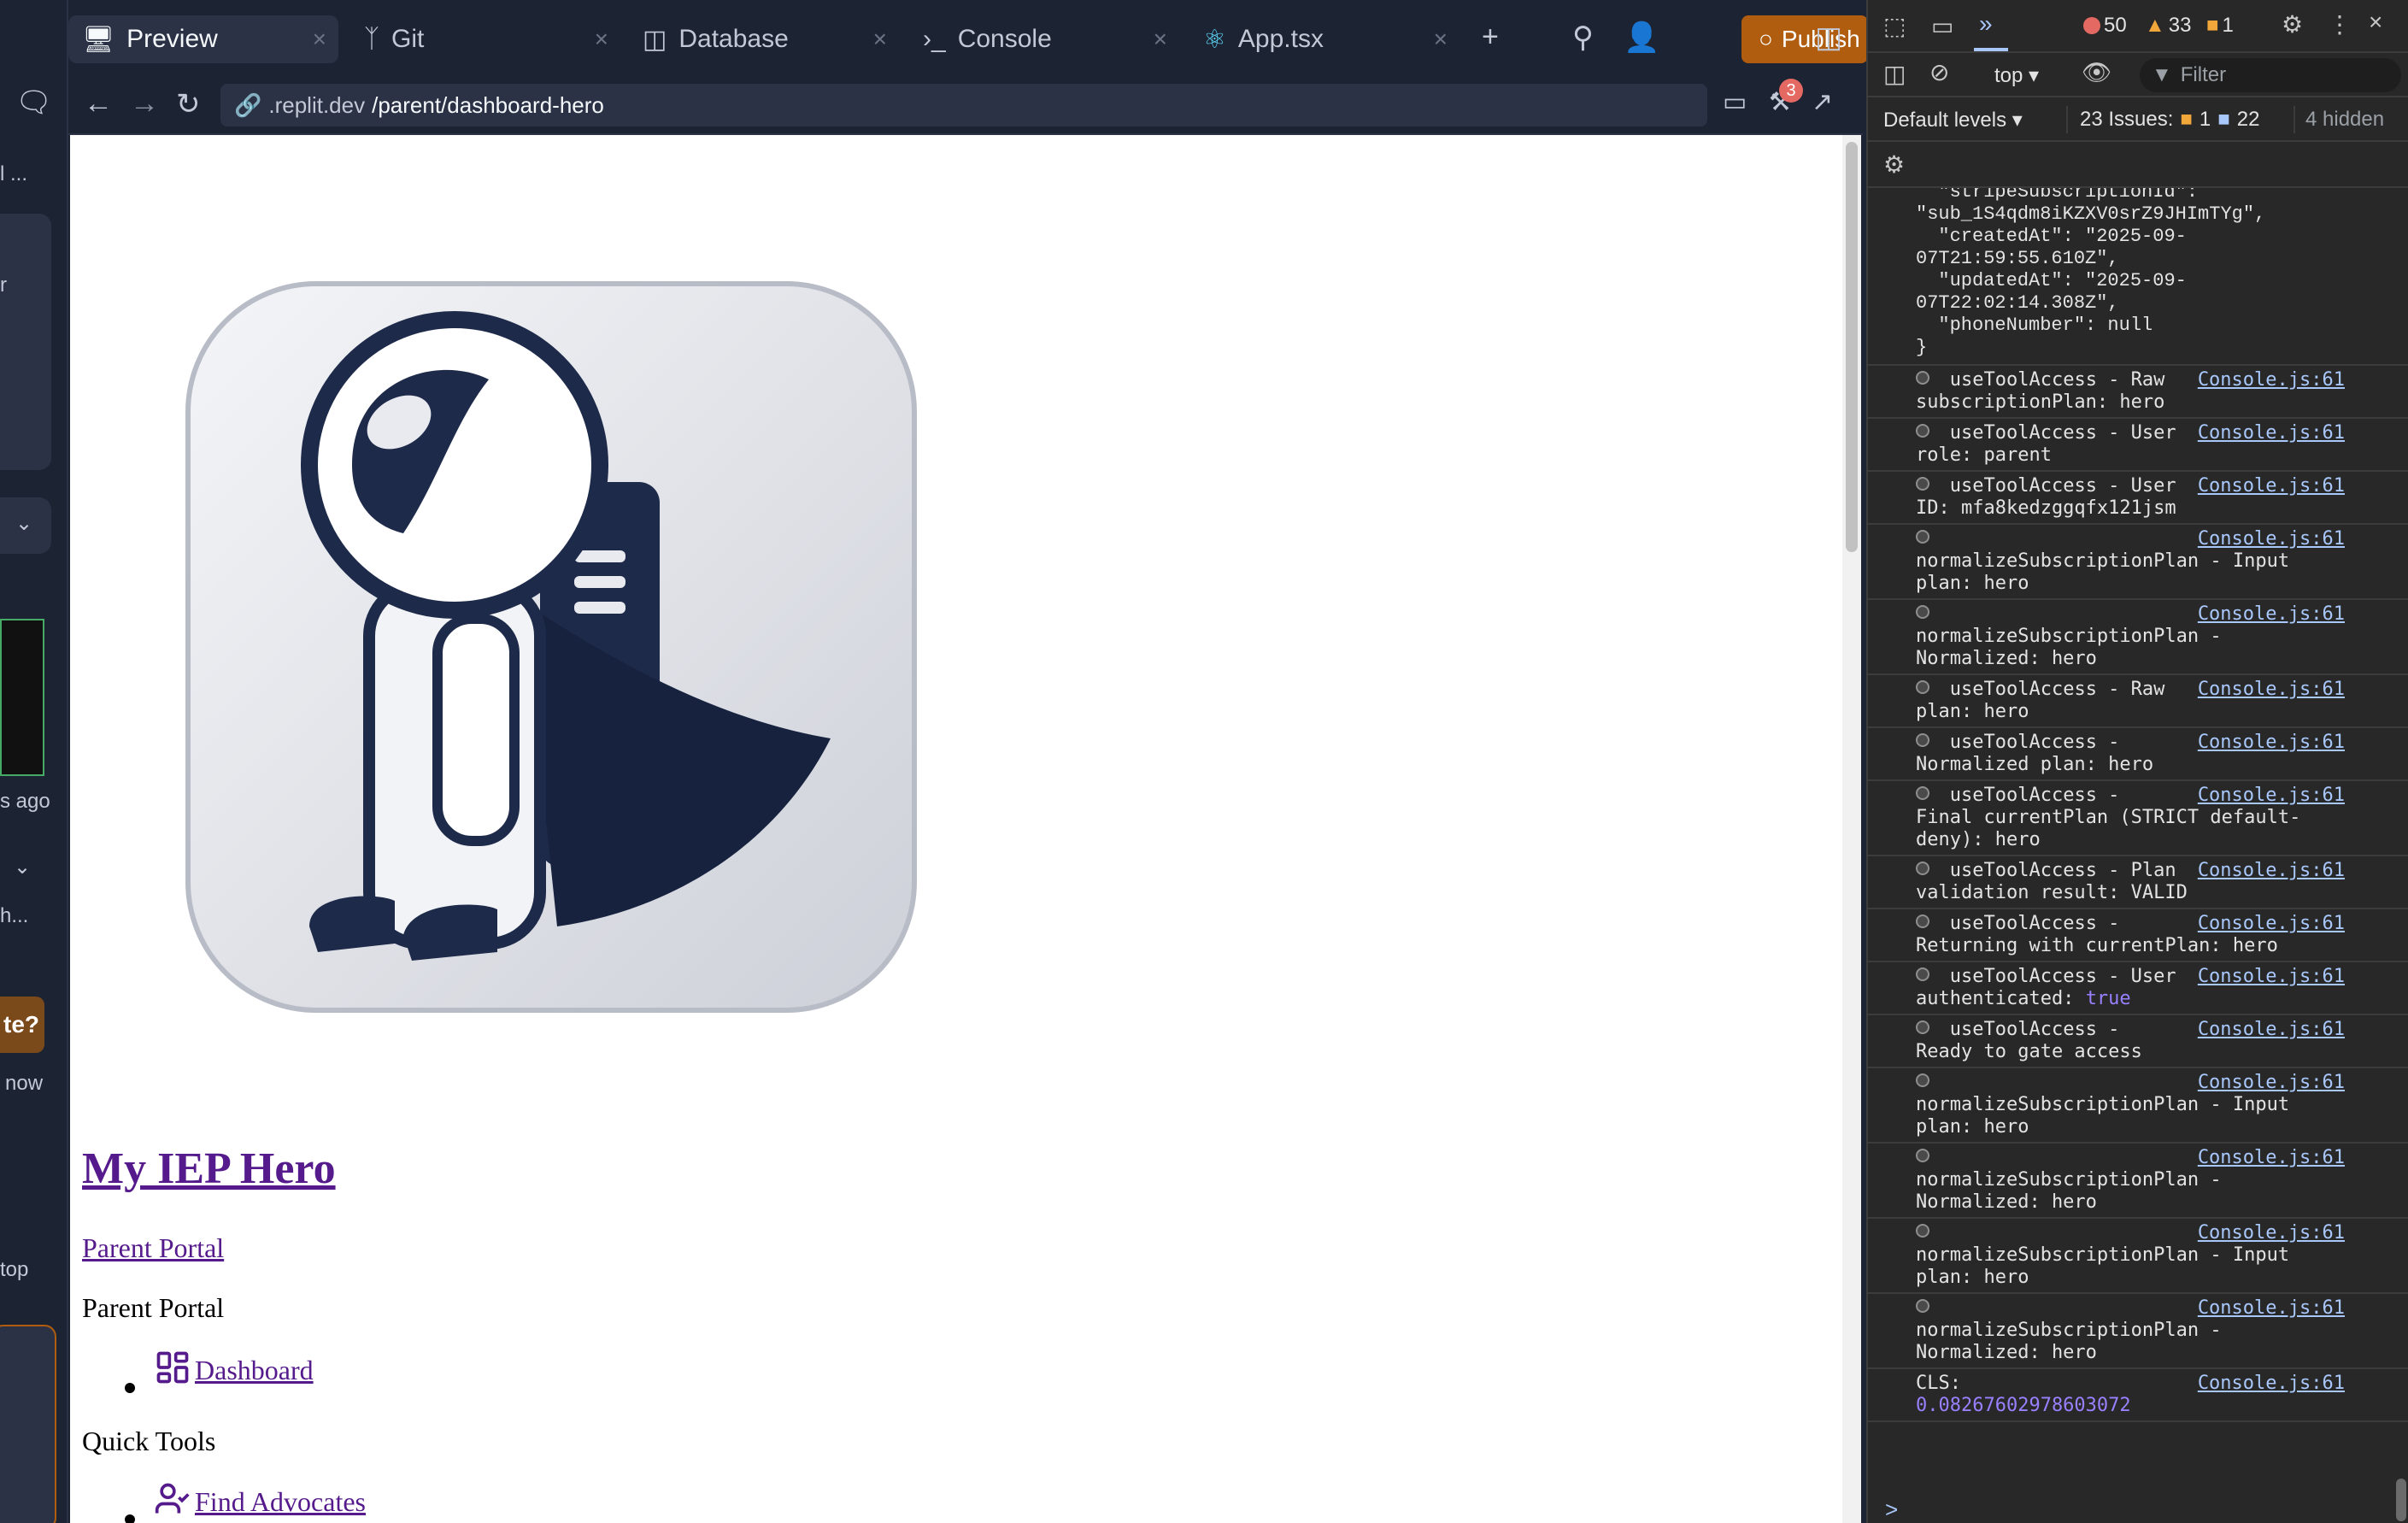 The width and height of the screenshot is (2408, 1523). I want to click on scroll-thumb, so click(1852, 347).